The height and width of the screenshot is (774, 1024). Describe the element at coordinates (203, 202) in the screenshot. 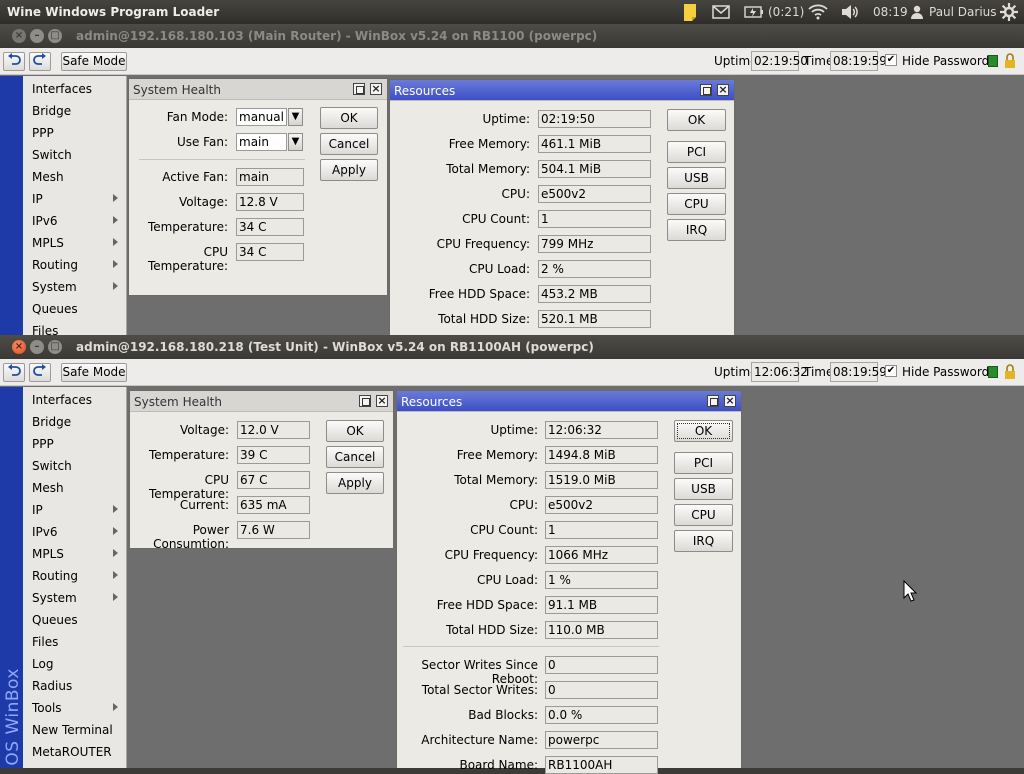

I see `field-label: Voltage:` at that location.